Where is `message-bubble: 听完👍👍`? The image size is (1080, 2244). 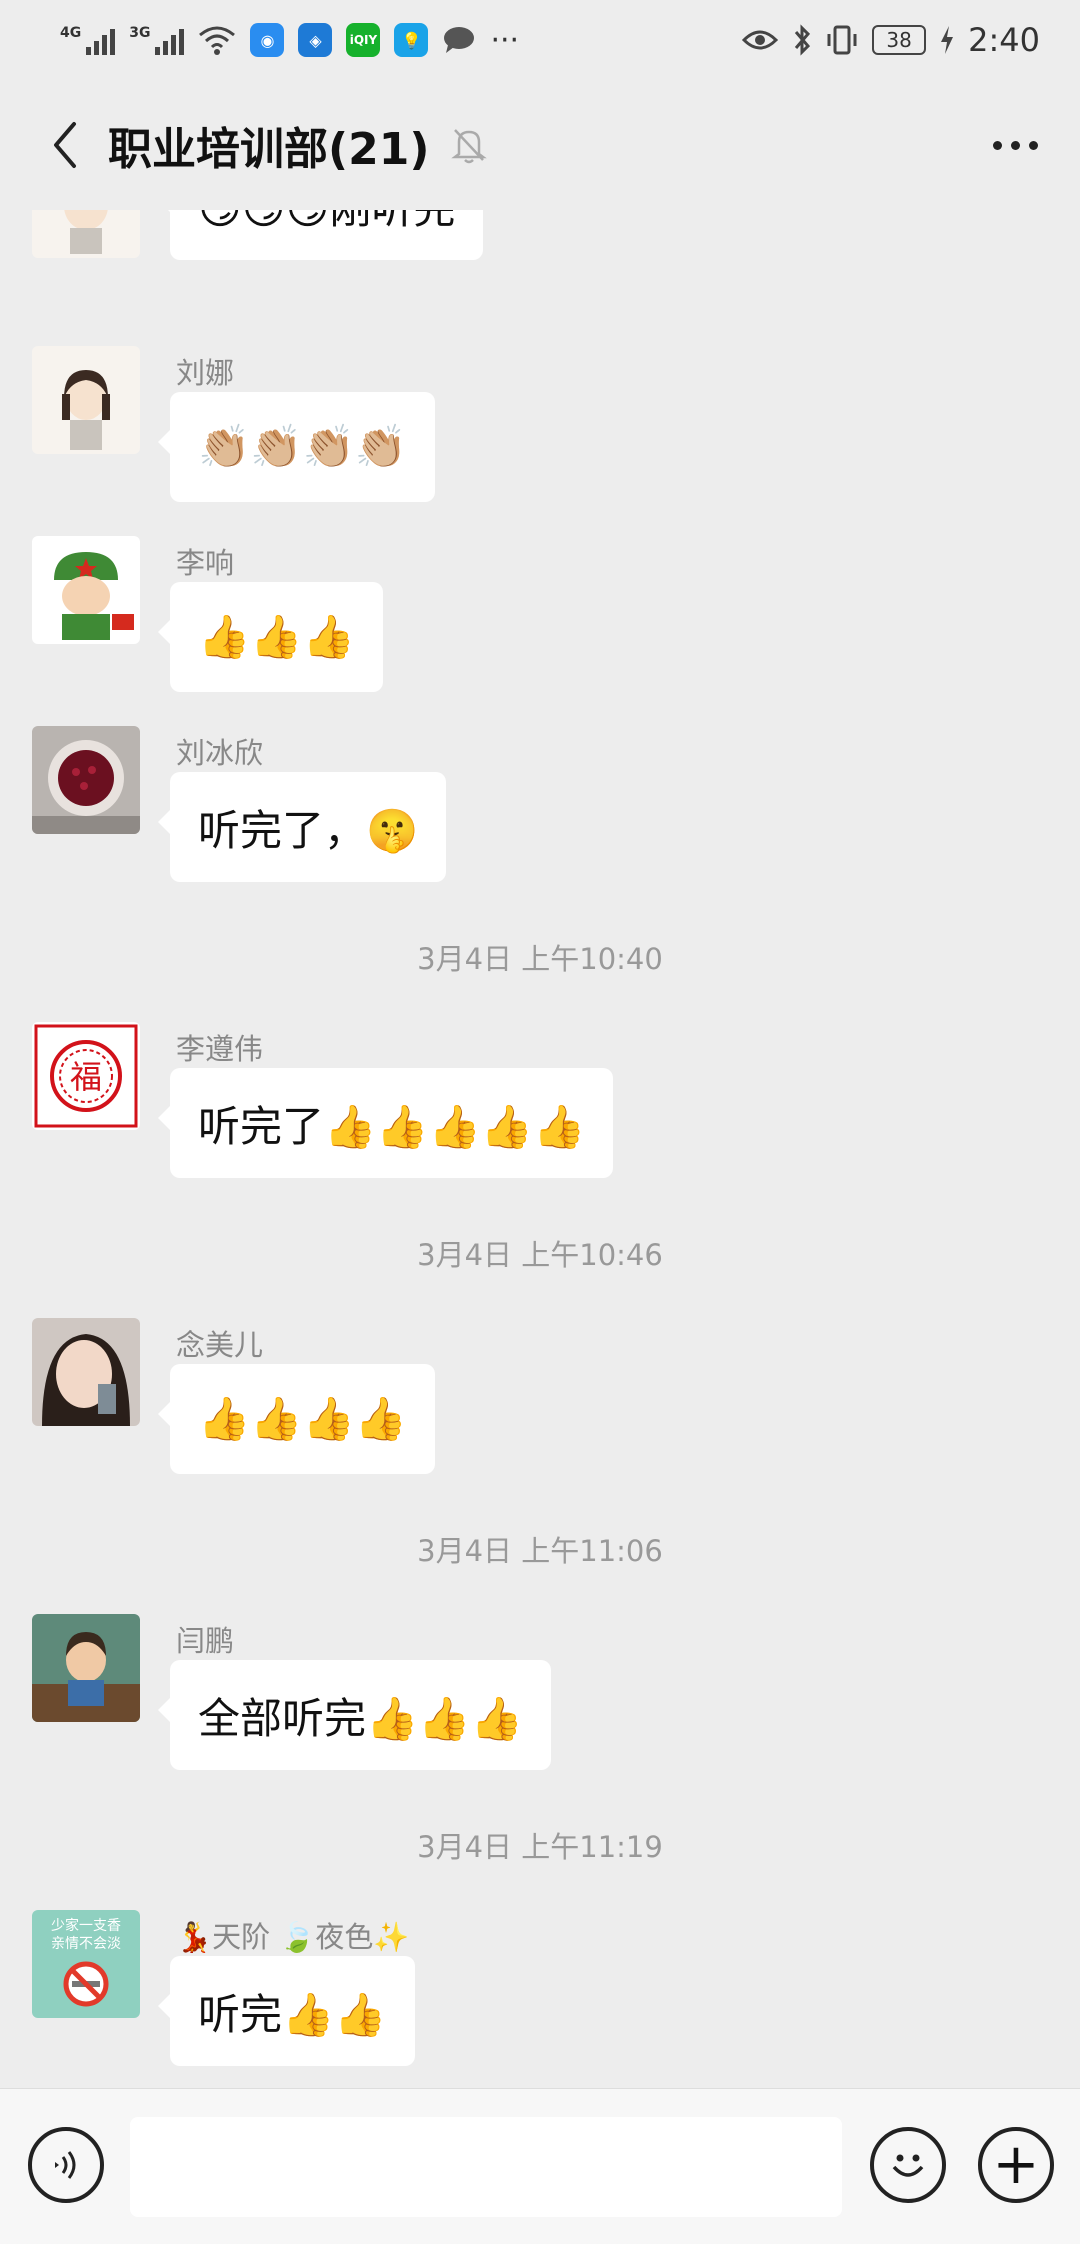
message-bubble: 听完👍👍 is located at coordinates (286, 2011).